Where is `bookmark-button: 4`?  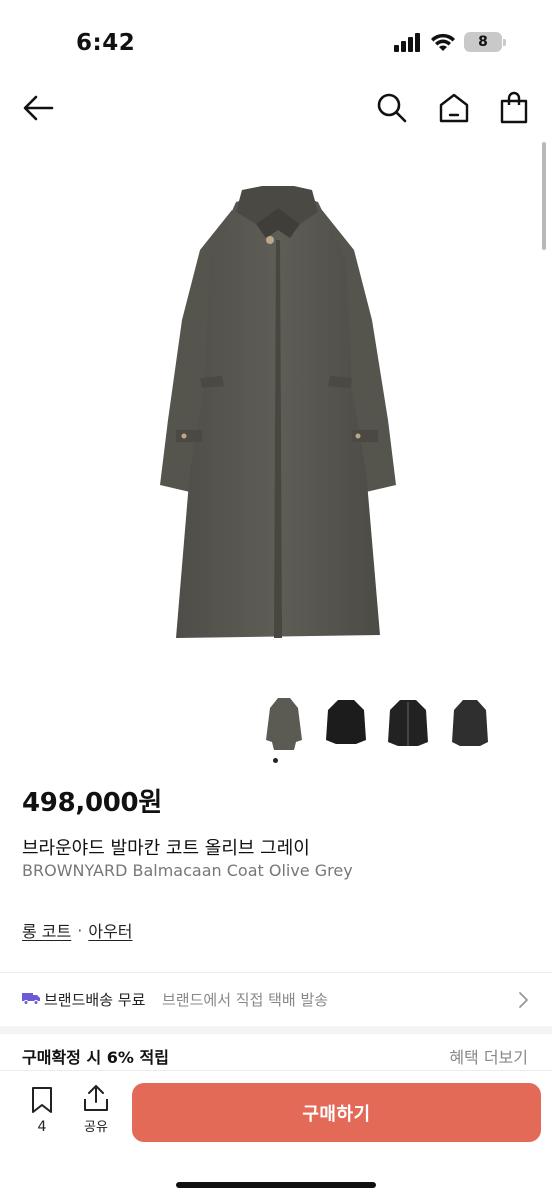
bookmark-button: 4 is located at coordinates (42, 1115).